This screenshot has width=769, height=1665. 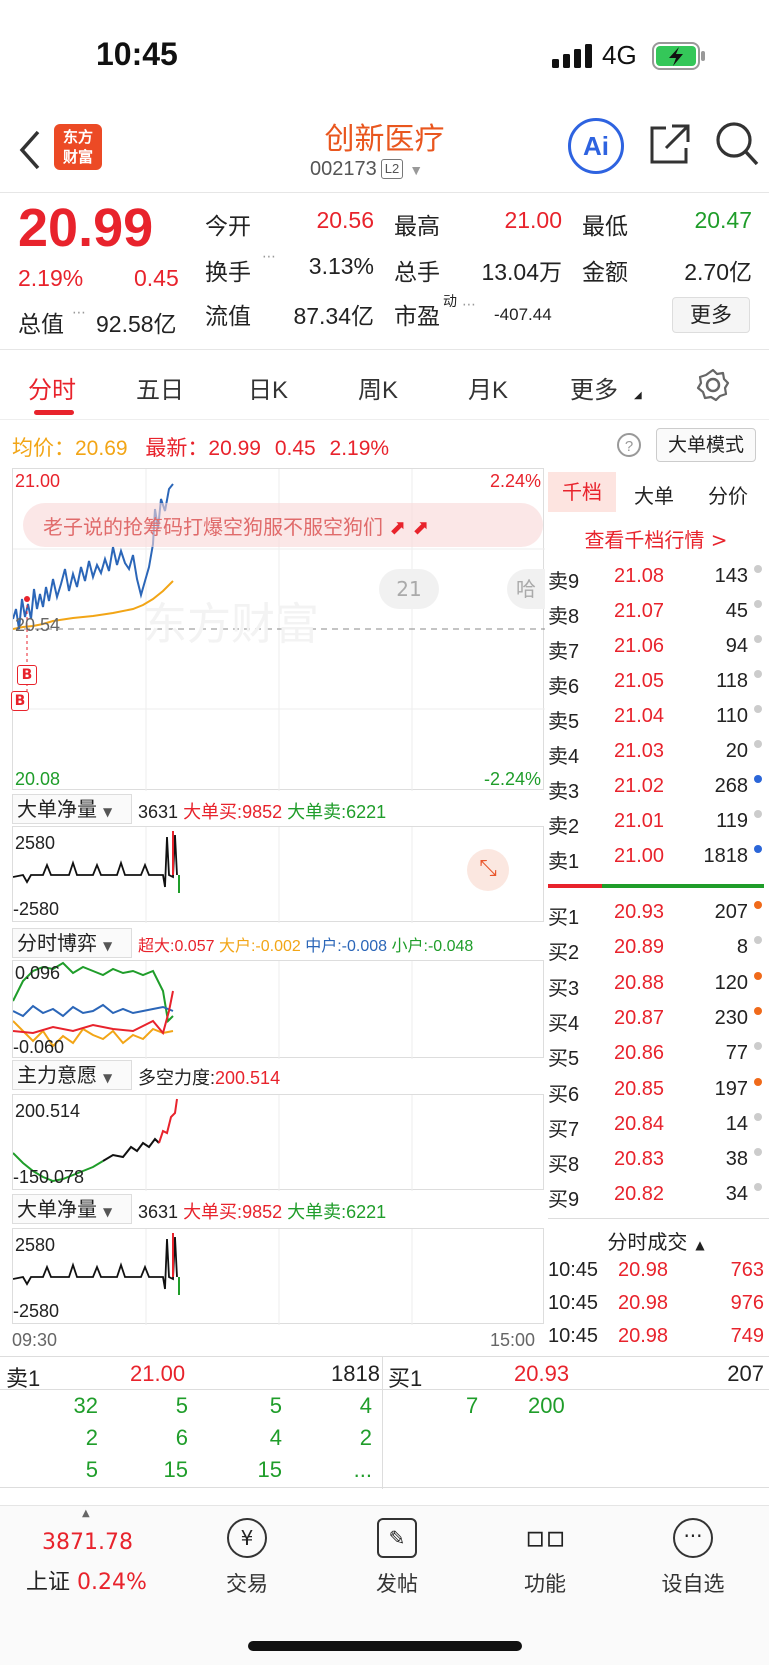 I want to click on ai-button: Ai, so click(x=596, y=146).